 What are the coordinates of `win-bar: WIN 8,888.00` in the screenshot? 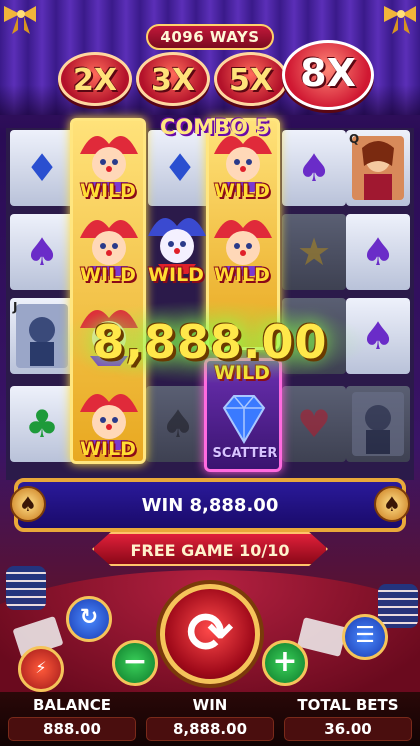 It's located at (210, 505).